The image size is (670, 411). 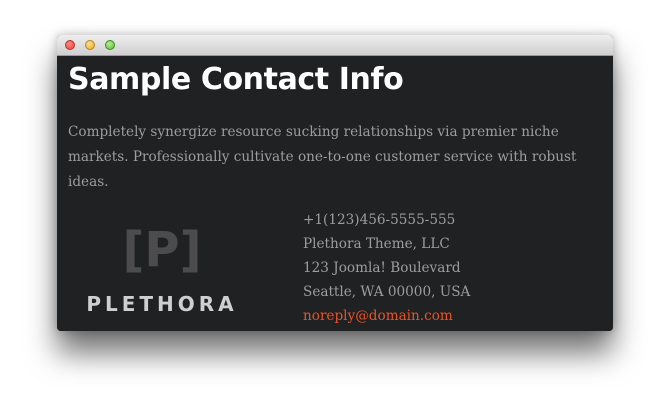 I want to click on page-title: Sample Contact Info, so click(x=236, y=79).